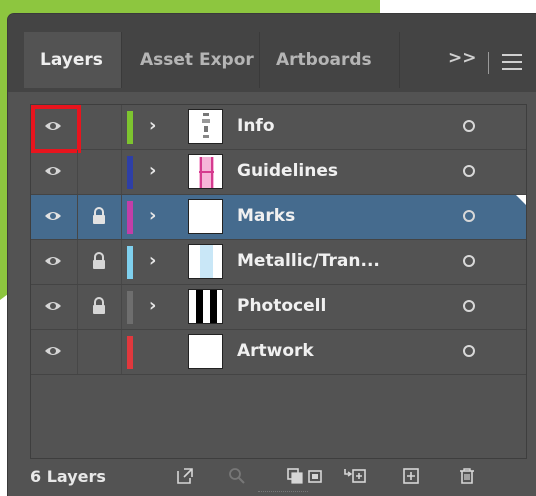 This screenshot has width=536, height=496. I want to click on layer-name: Info, so click(256, 126).